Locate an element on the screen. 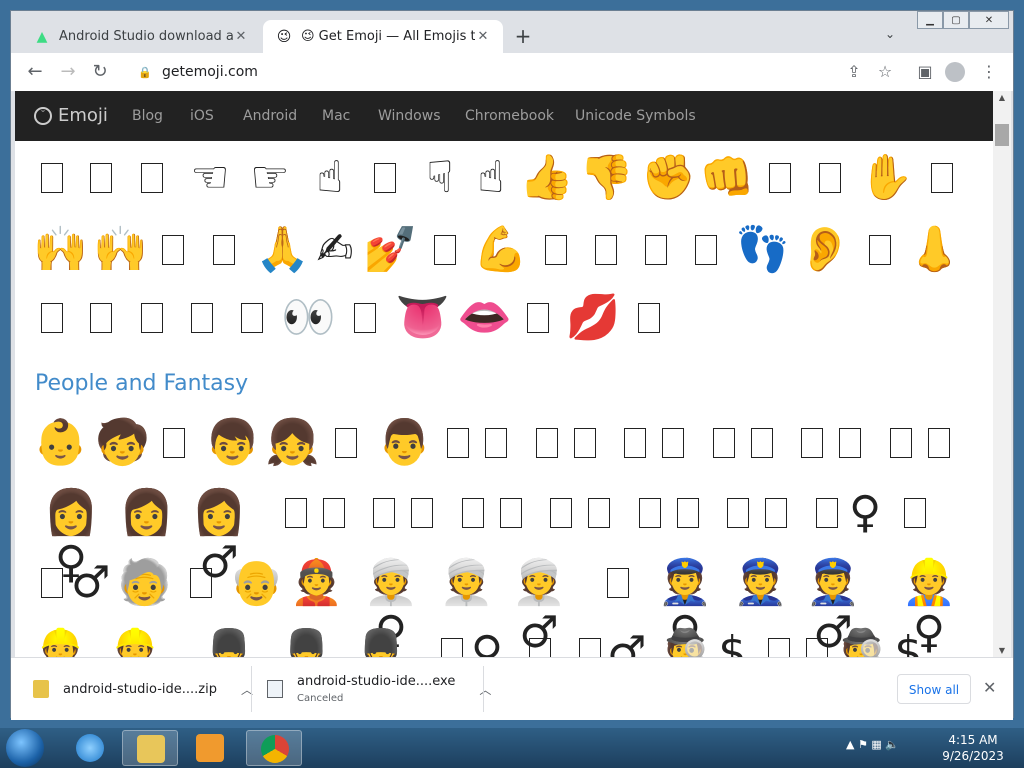  guard-male-icon: 💂♂ is located at coordinates (381, 643).